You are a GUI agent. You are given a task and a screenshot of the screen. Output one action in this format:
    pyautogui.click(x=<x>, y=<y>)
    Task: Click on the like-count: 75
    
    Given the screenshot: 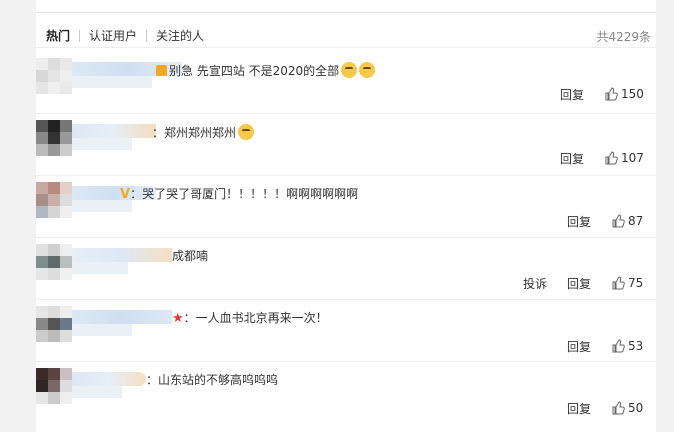 What is the action you would take?
    pyautogui.click(x=636, y=283)
    